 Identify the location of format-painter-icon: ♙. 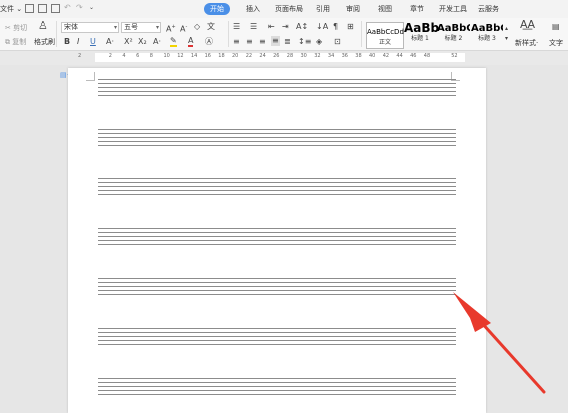
(43, 25).